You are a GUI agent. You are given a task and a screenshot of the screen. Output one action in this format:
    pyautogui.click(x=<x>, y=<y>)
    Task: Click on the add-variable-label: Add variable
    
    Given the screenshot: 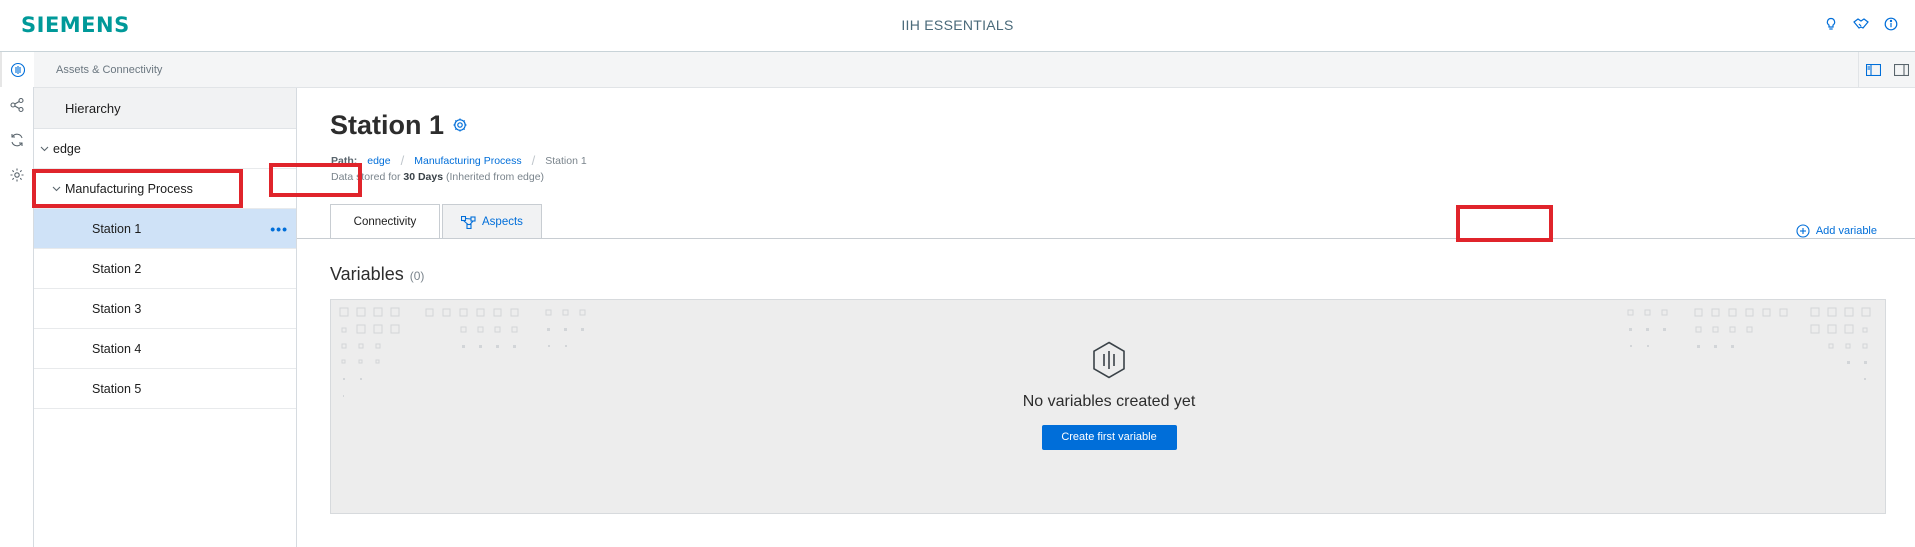 What is the action you would take?
    pyautogui.click(x=1846, y=231)
    